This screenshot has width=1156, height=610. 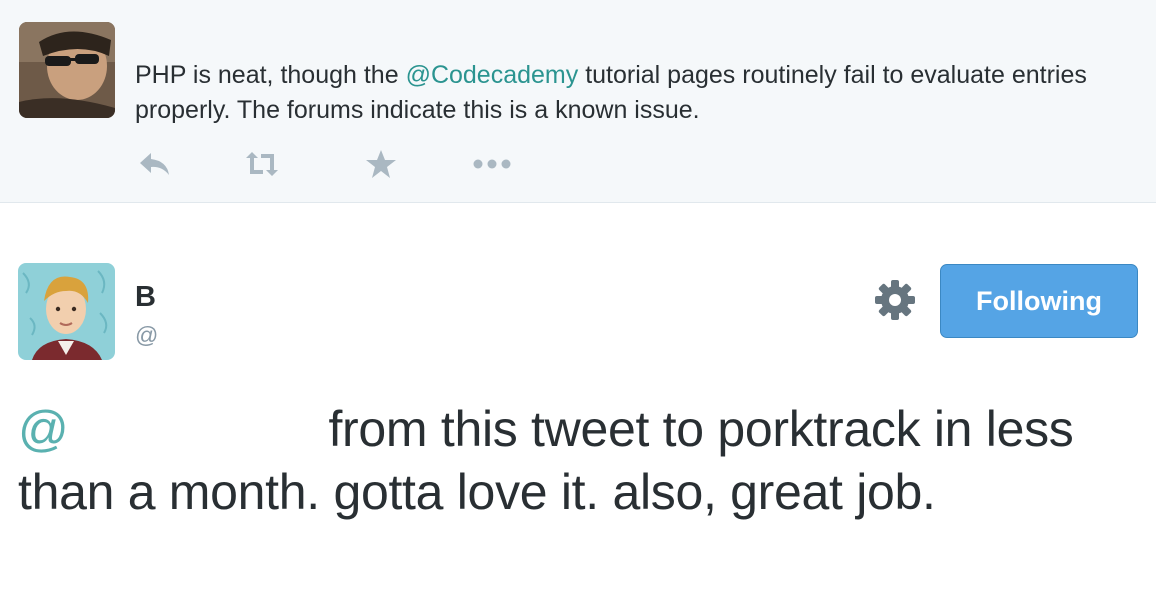 What do you see at coordinates (146, 335) in the screenshot?
I see `author-handle: @` at bounding box center [146, 335].